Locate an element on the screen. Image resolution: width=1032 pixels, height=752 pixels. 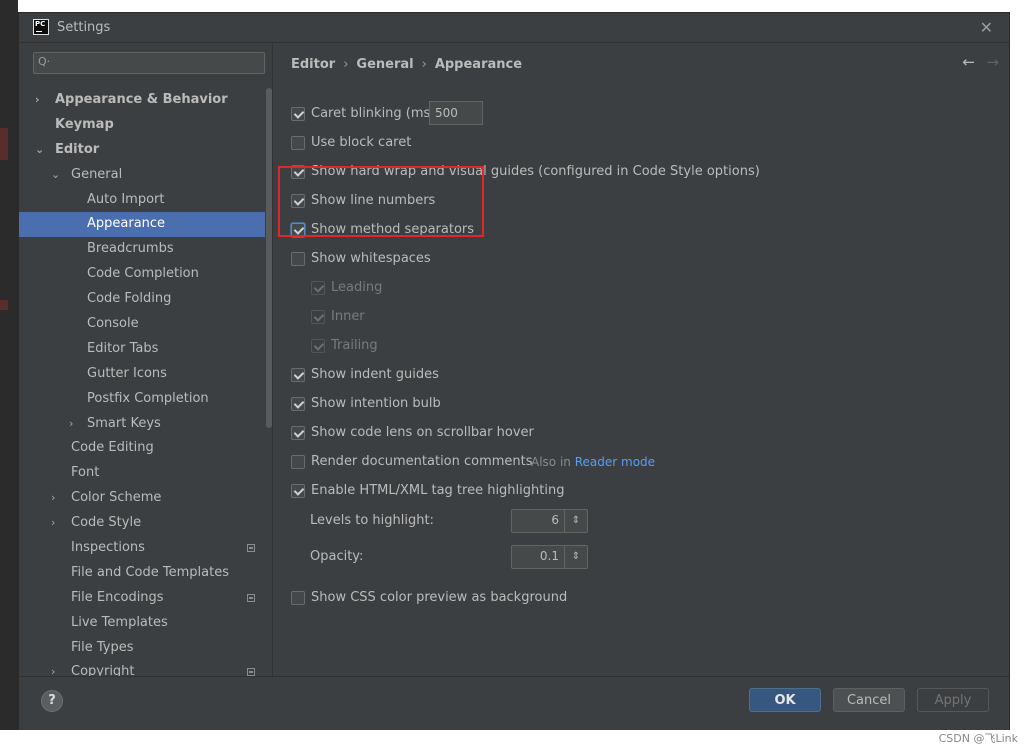
sidebar-item-label: Appearance is located at coordinates (126, 224).